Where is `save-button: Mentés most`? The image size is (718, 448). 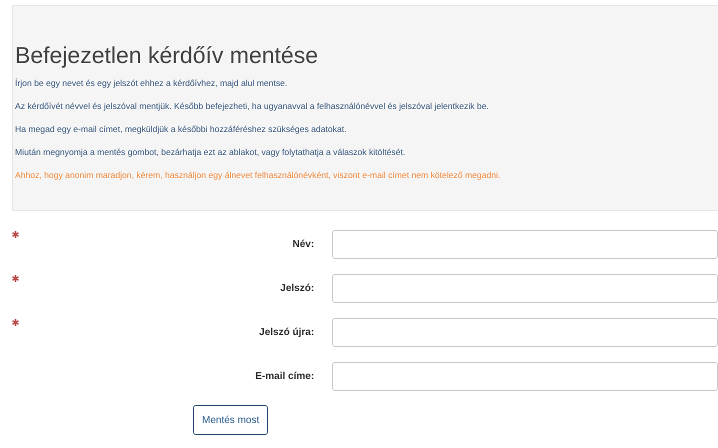
save-button: Mentés most is located at coordinates (230, 420).